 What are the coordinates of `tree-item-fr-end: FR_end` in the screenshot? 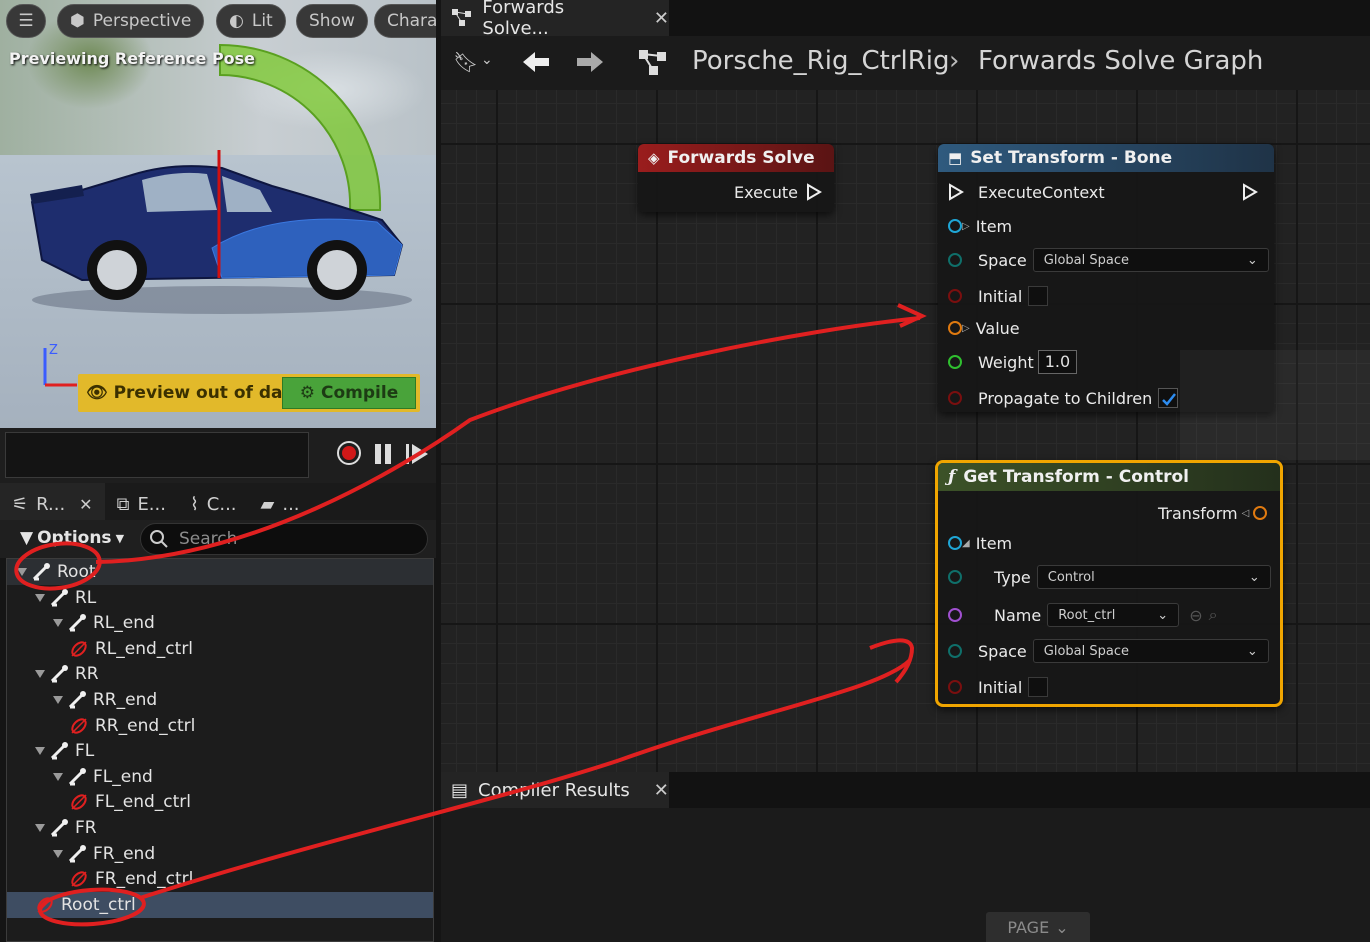 It's located at (220, 854).